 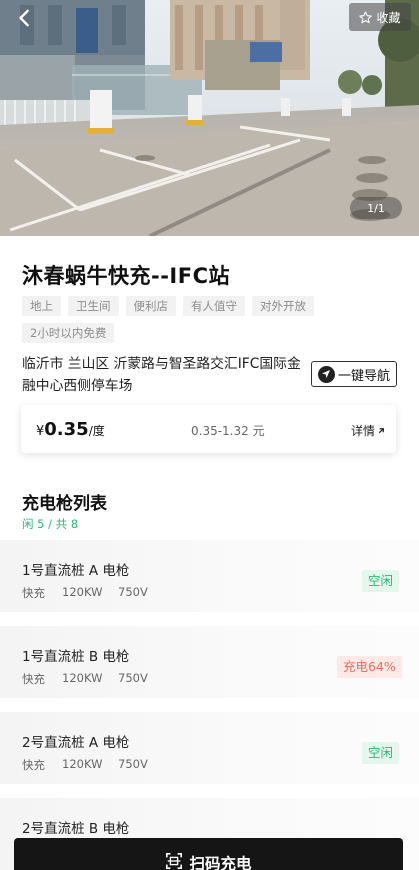 I want to click on price-card: ¥0.35/度 0.35-1.32 元 详情, so click(x=208, y=429).